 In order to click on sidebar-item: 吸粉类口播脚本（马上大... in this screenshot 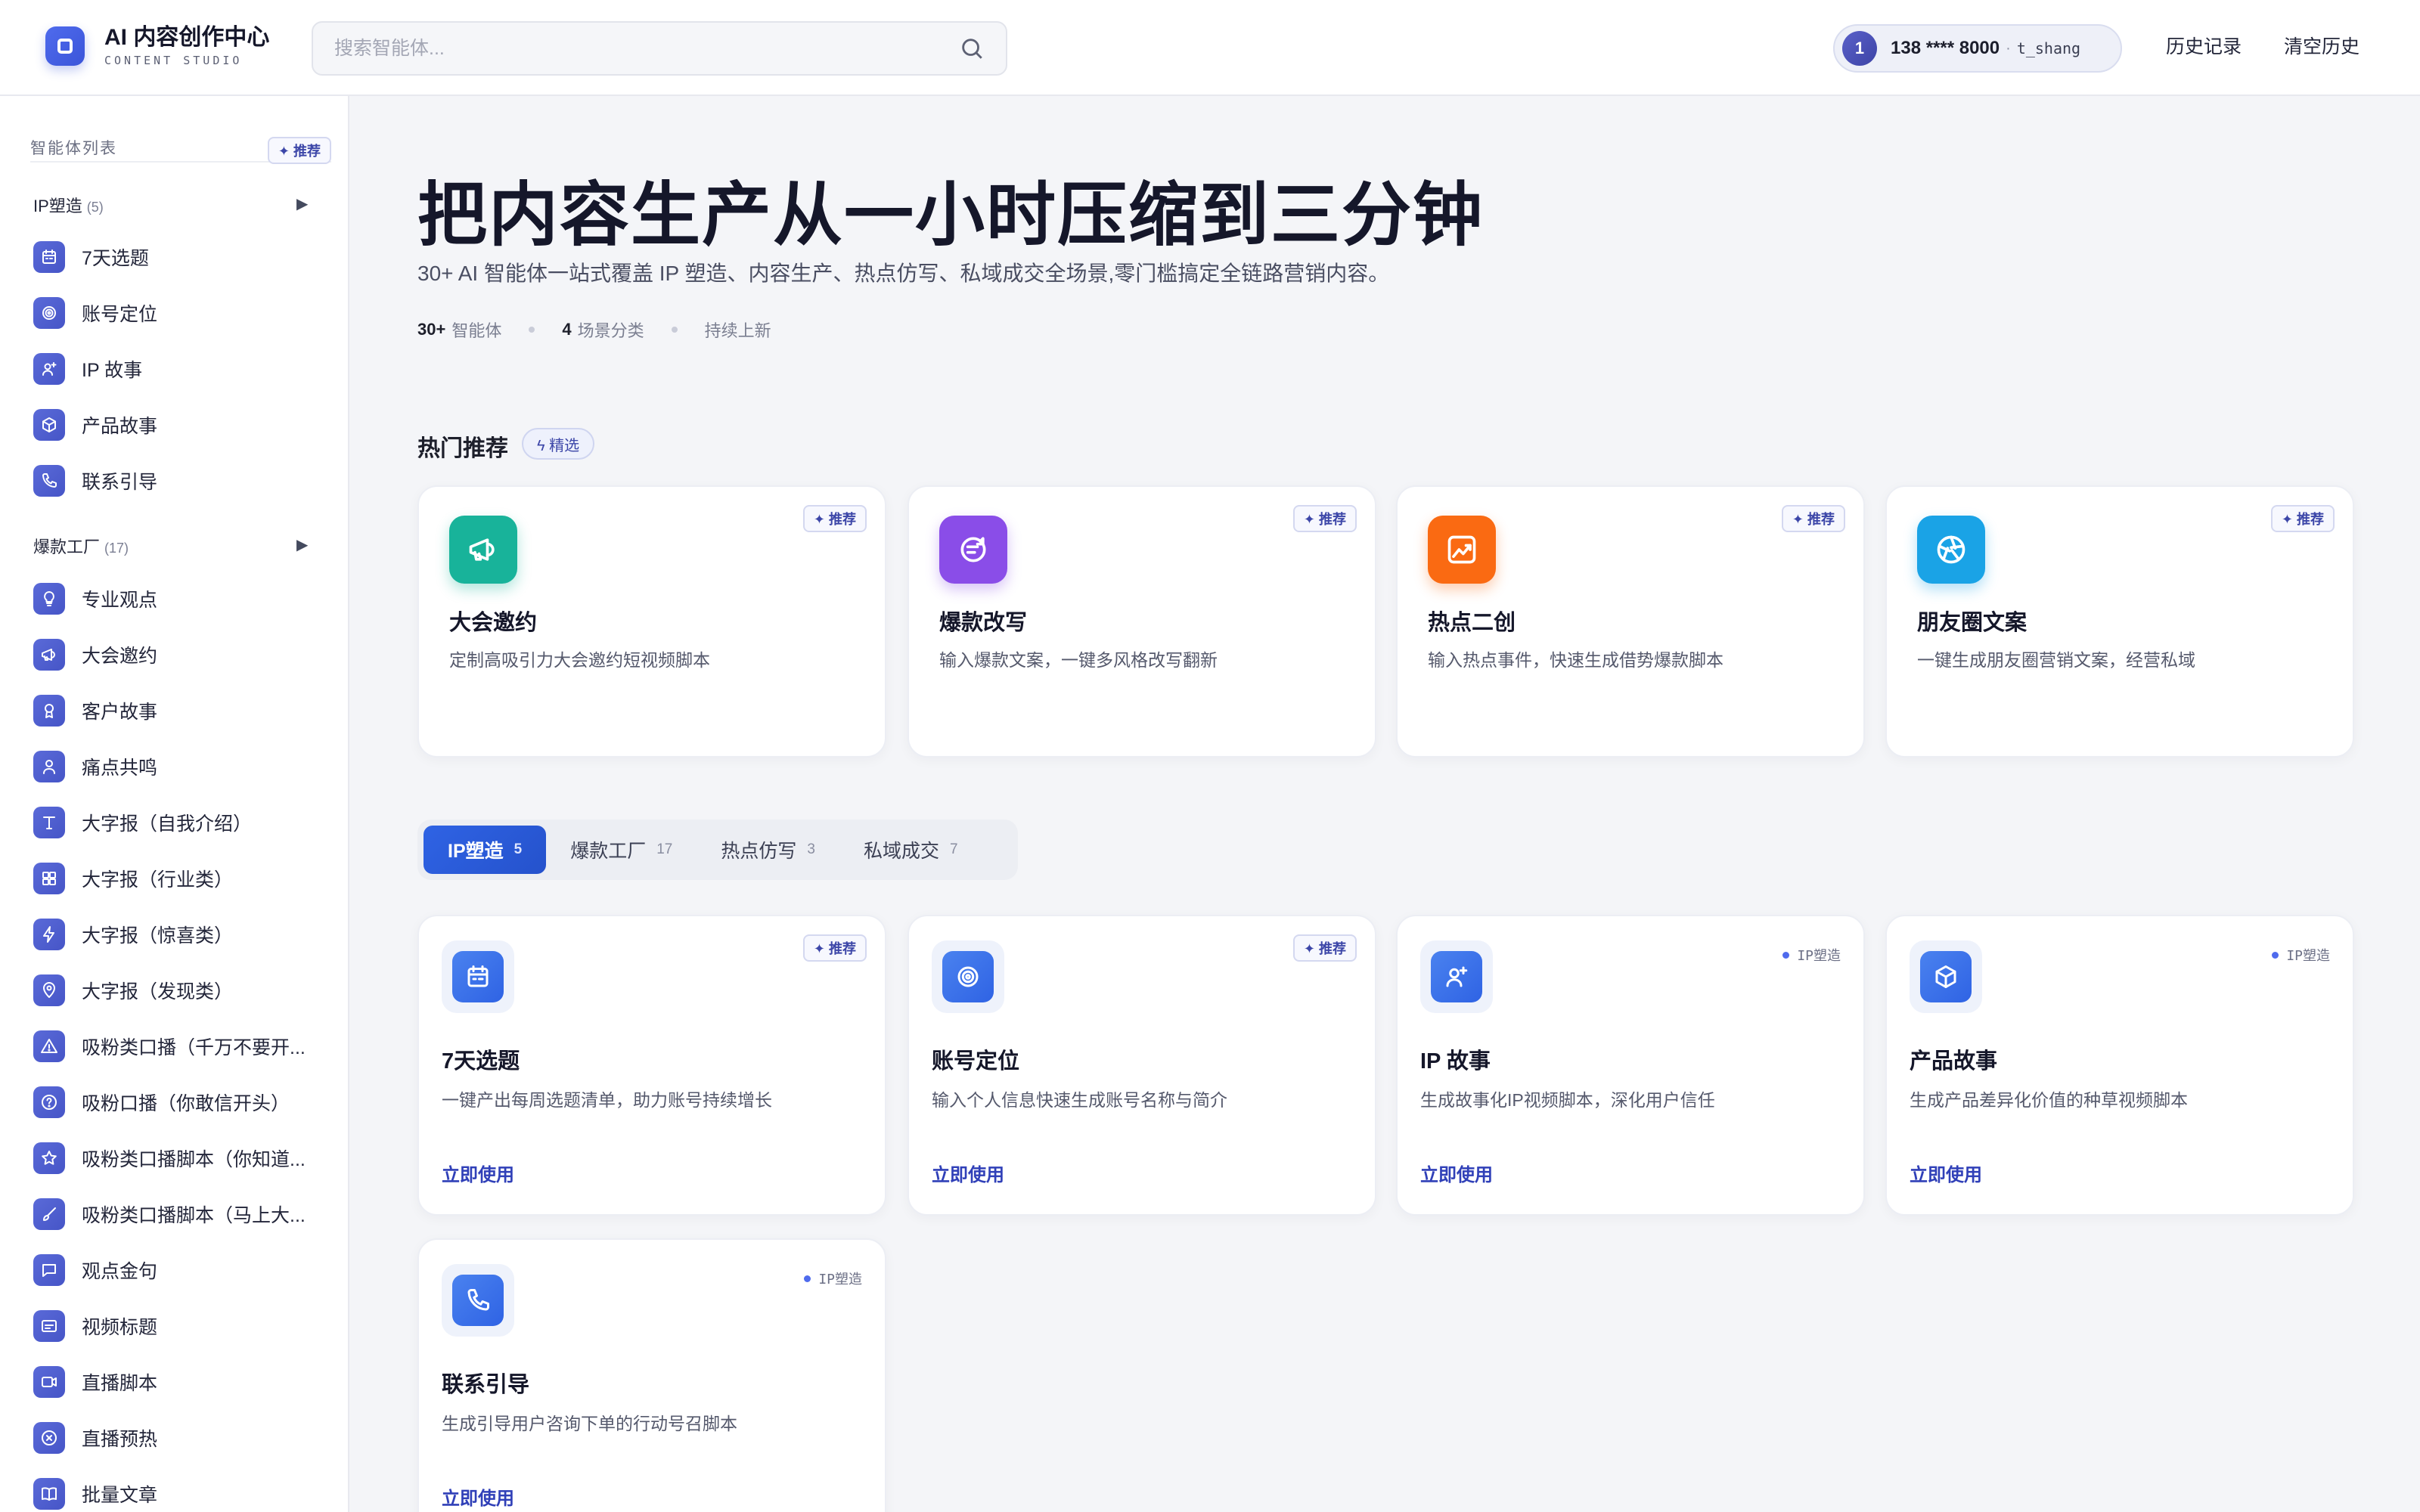, I will do `click(184, 1214)`.